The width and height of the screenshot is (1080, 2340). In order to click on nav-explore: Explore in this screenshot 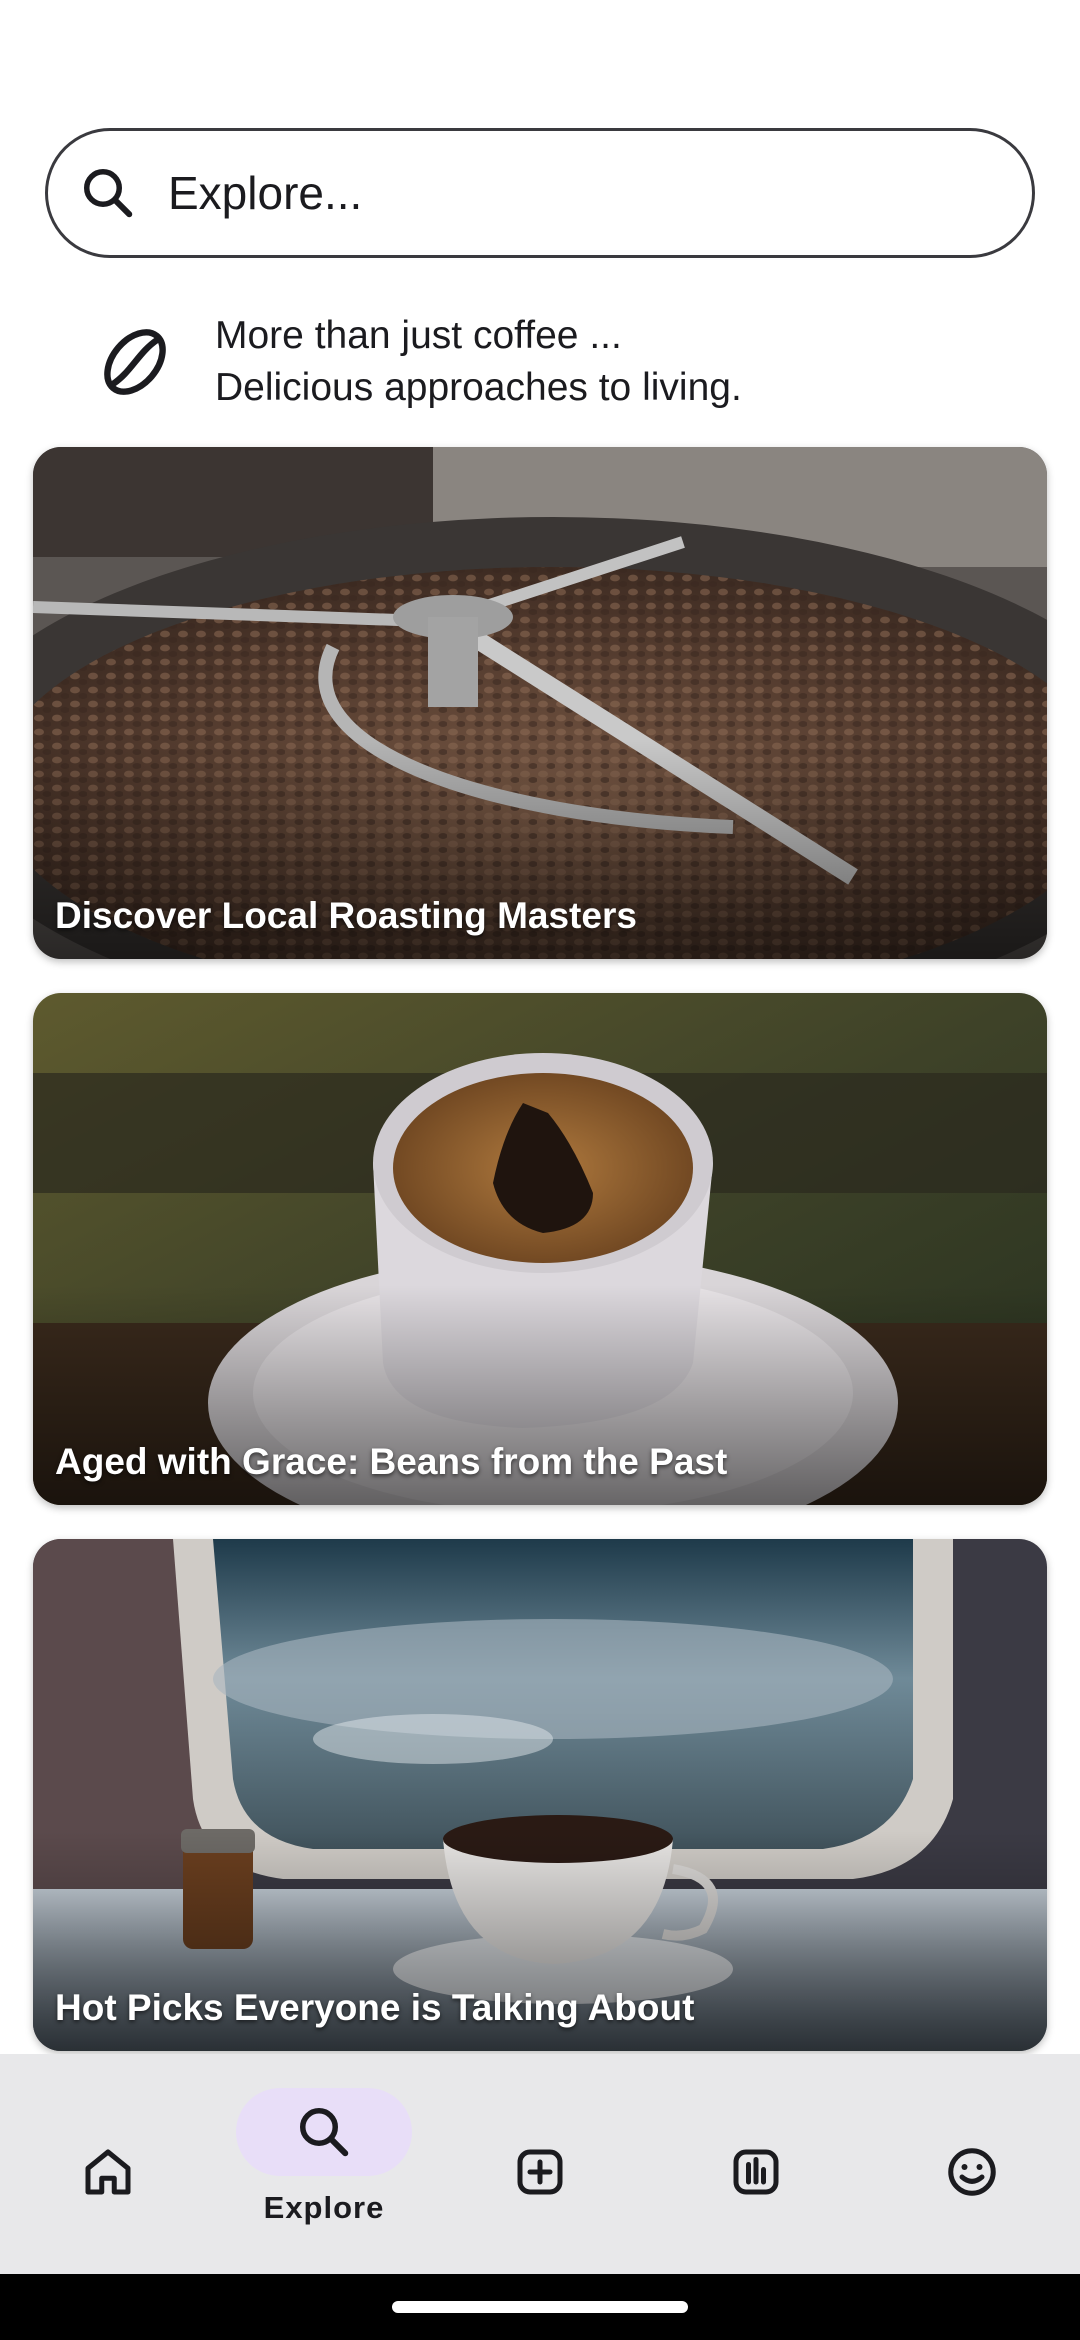, I will do `click(324, 2173)`.